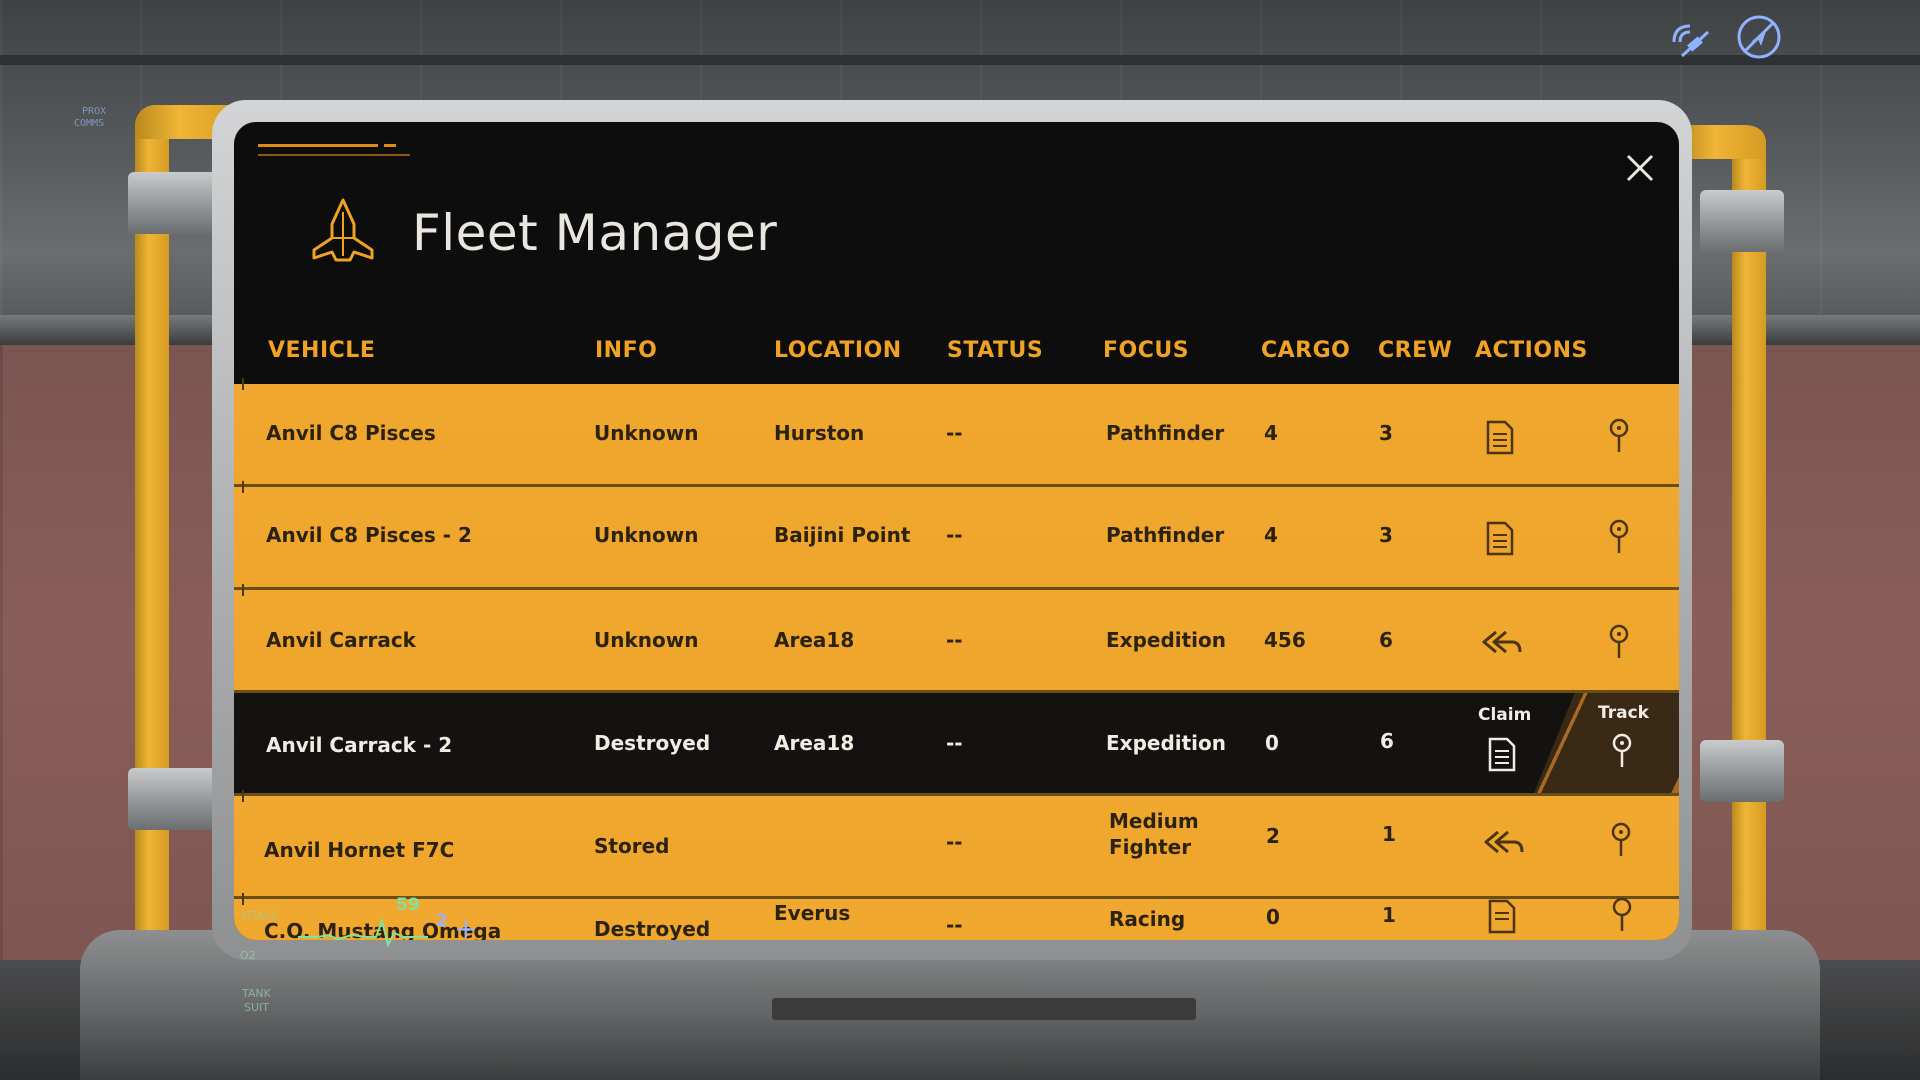 The image size is (1920, 1080). I want to click on vehicle-location: Baijini Point, so click(842, 535).